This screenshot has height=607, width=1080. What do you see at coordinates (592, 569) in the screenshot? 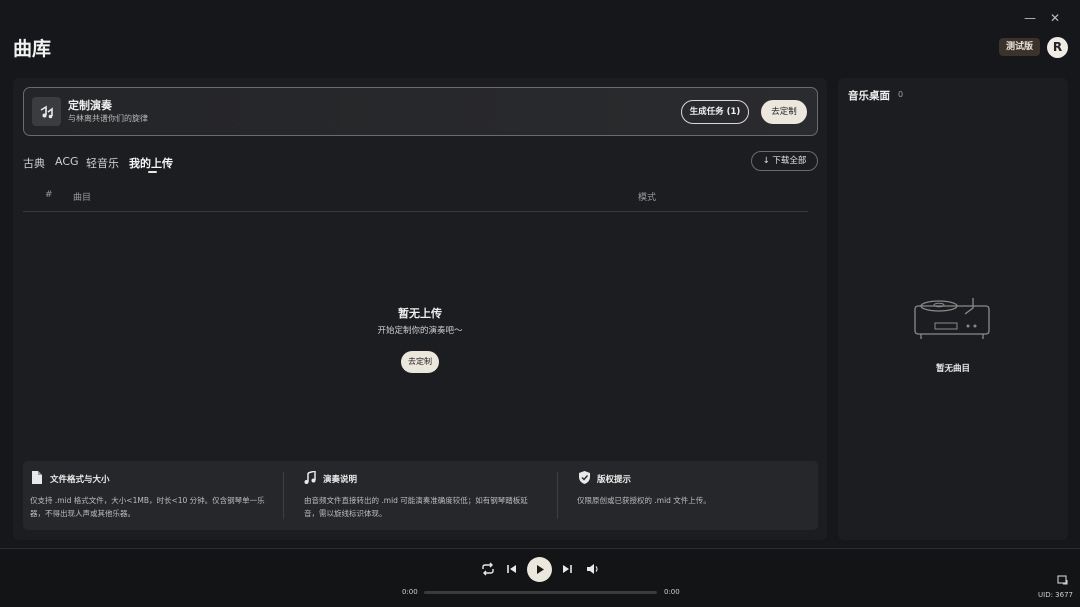
I see `volume-icon` at bounding box center [592, 569].